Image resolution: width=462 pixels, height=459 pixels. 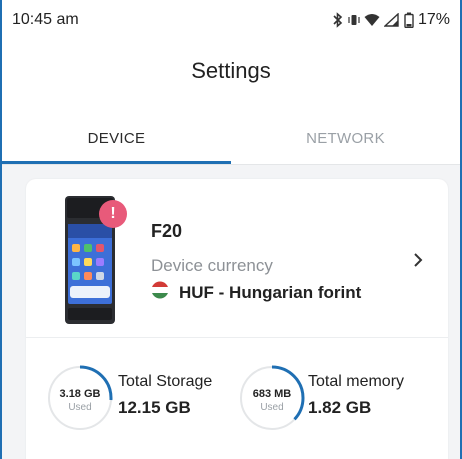 I want to click on tab-bar: DEVICE NETWORK, so click(x=231, y=141).